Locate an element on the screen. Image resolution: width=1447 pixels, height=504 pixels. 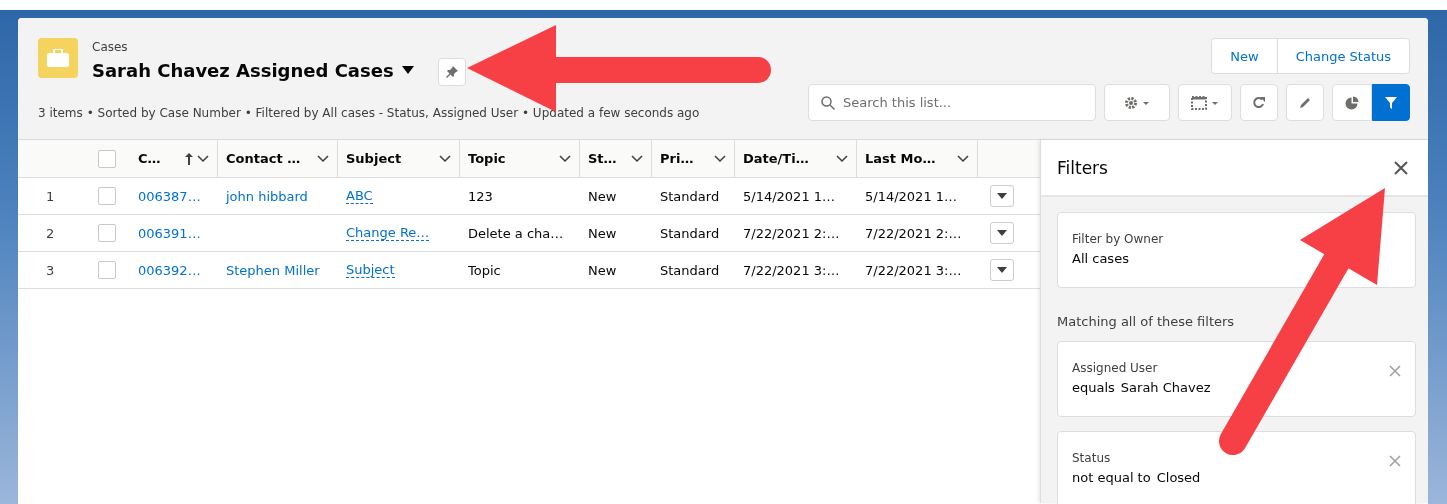
close-icon is located at coordinates (1401, 167).